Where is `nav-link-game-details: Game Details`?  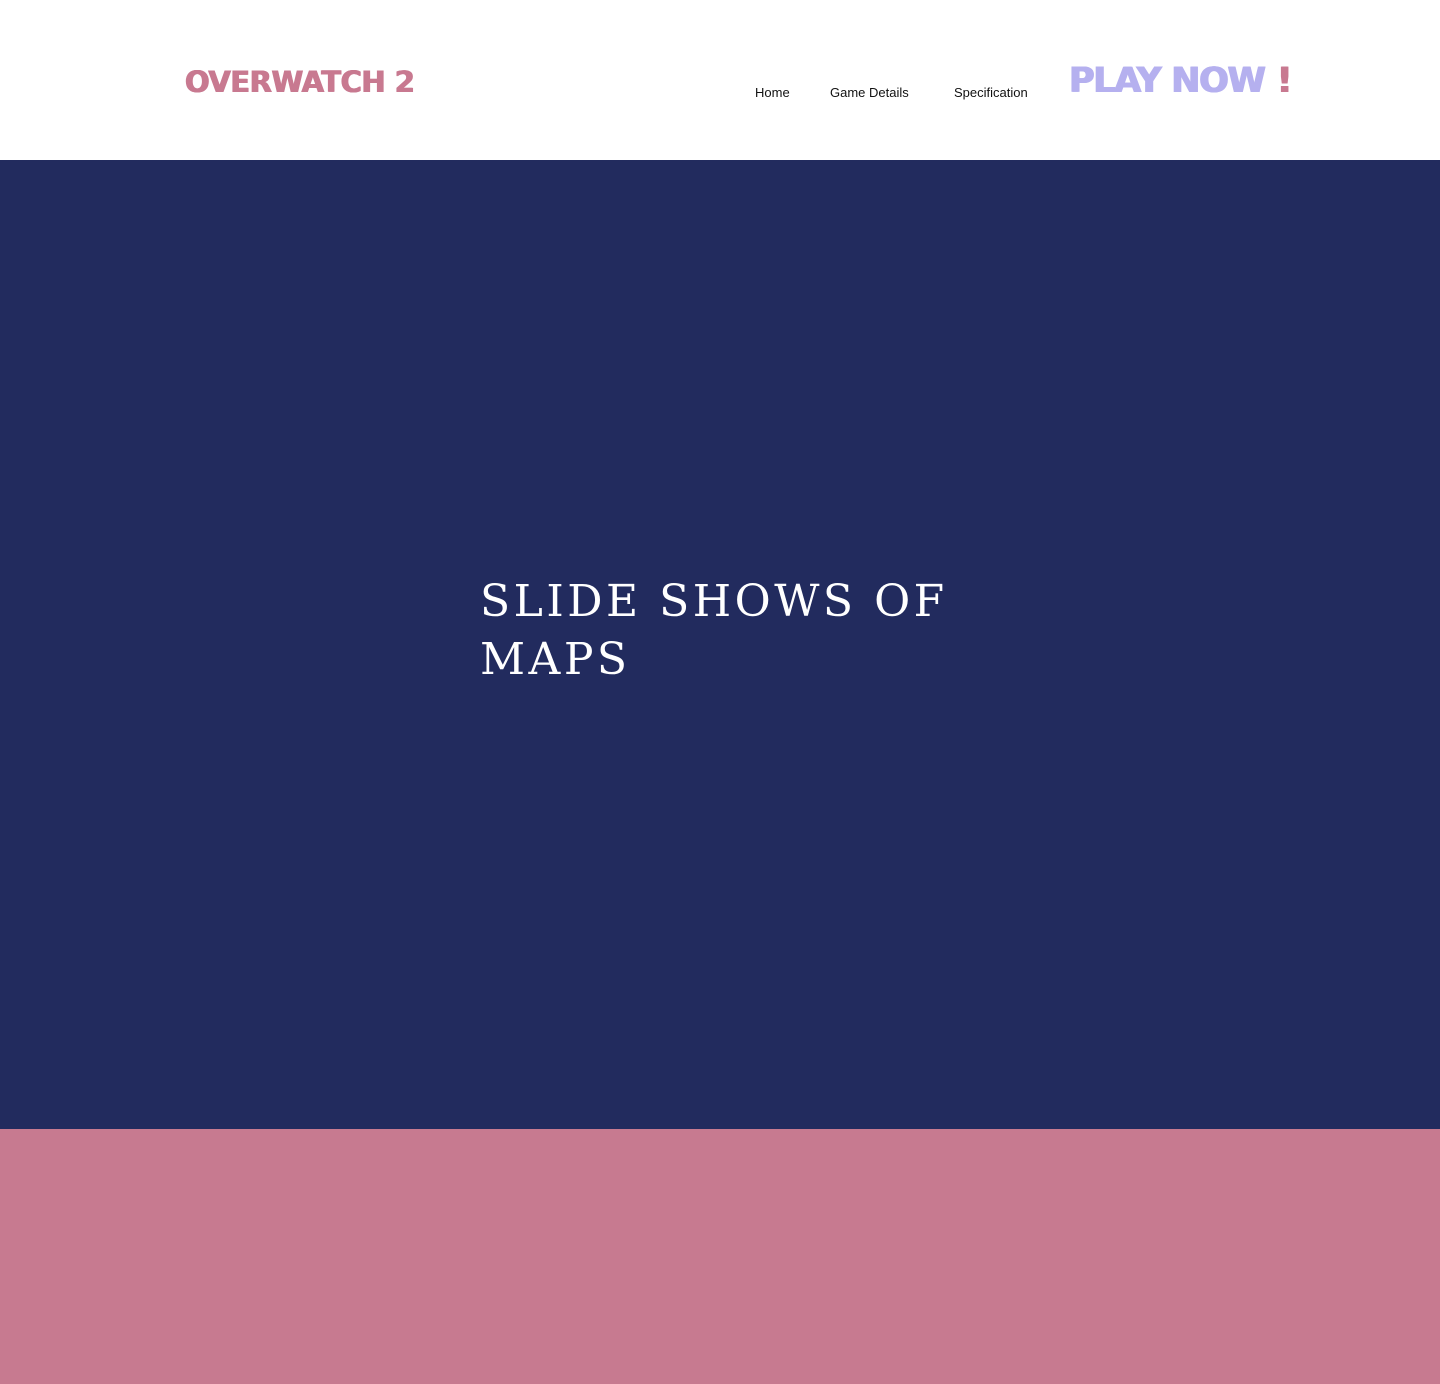
nav-link-game-details: Game Details is located at coordinates (869, 93).